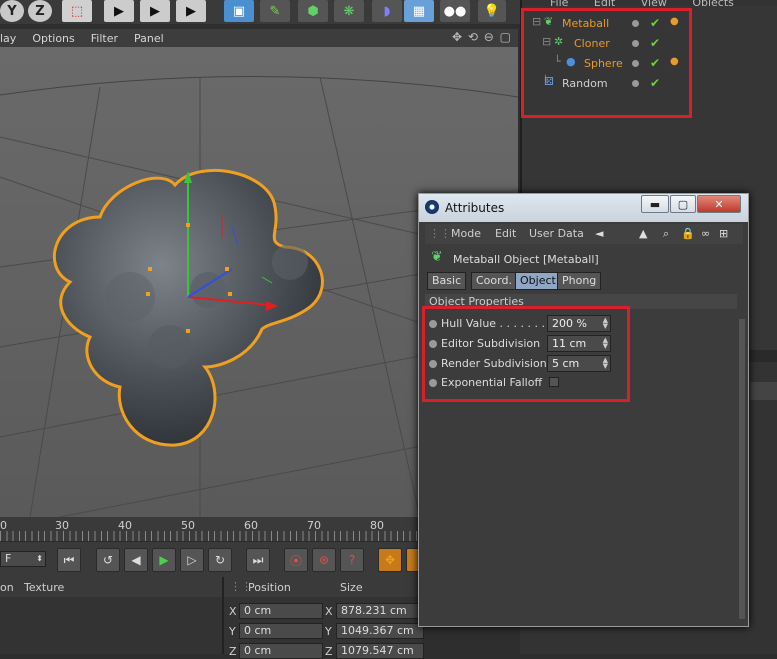  Describe the element at coordinates (39, 559) in the screenshot. I see `spin-arrows-icon: ⬍` at that location.